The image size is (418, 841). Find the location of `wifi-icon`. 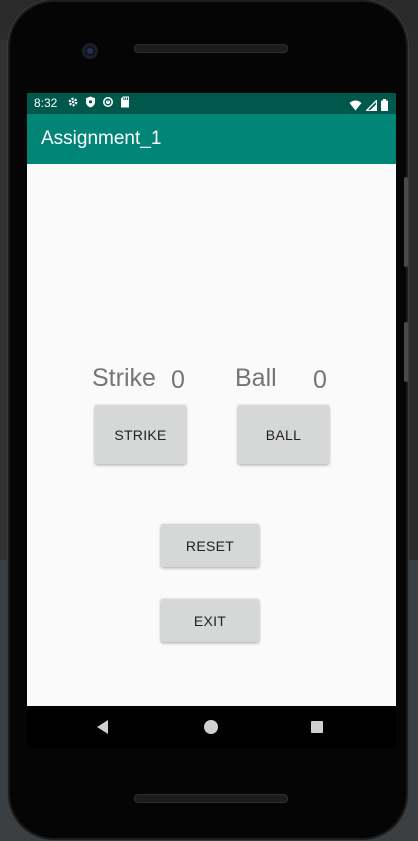

wifi-icon is located at coordinates (355, 105).